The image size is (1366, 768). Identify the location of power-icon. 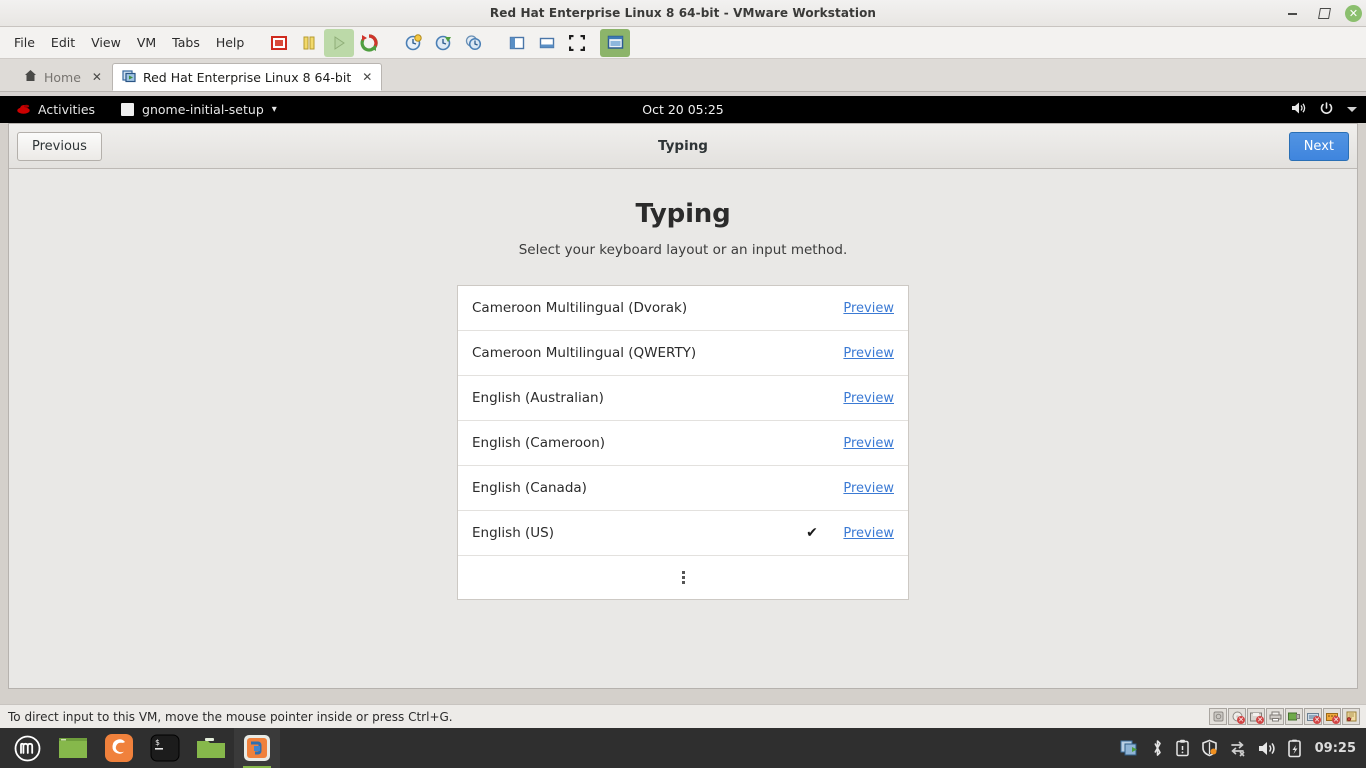
(1326, 110).